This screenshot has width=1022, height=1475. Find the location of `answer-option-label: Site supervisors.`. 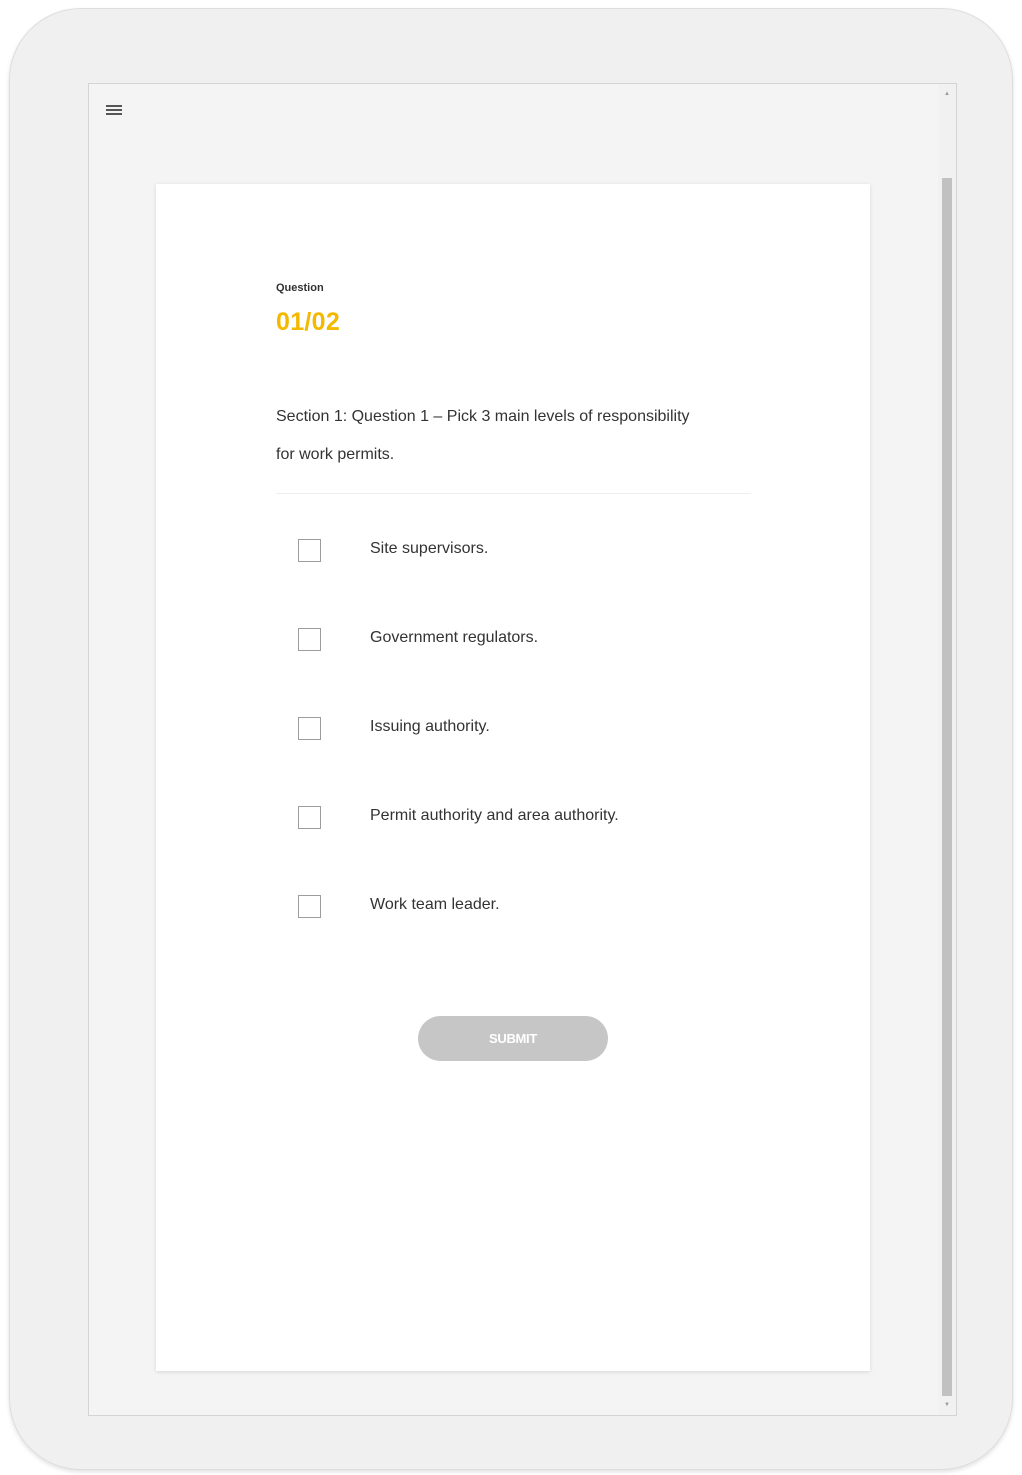

answer-option-label: Site supervisors. is located at coordinates (429, 548).